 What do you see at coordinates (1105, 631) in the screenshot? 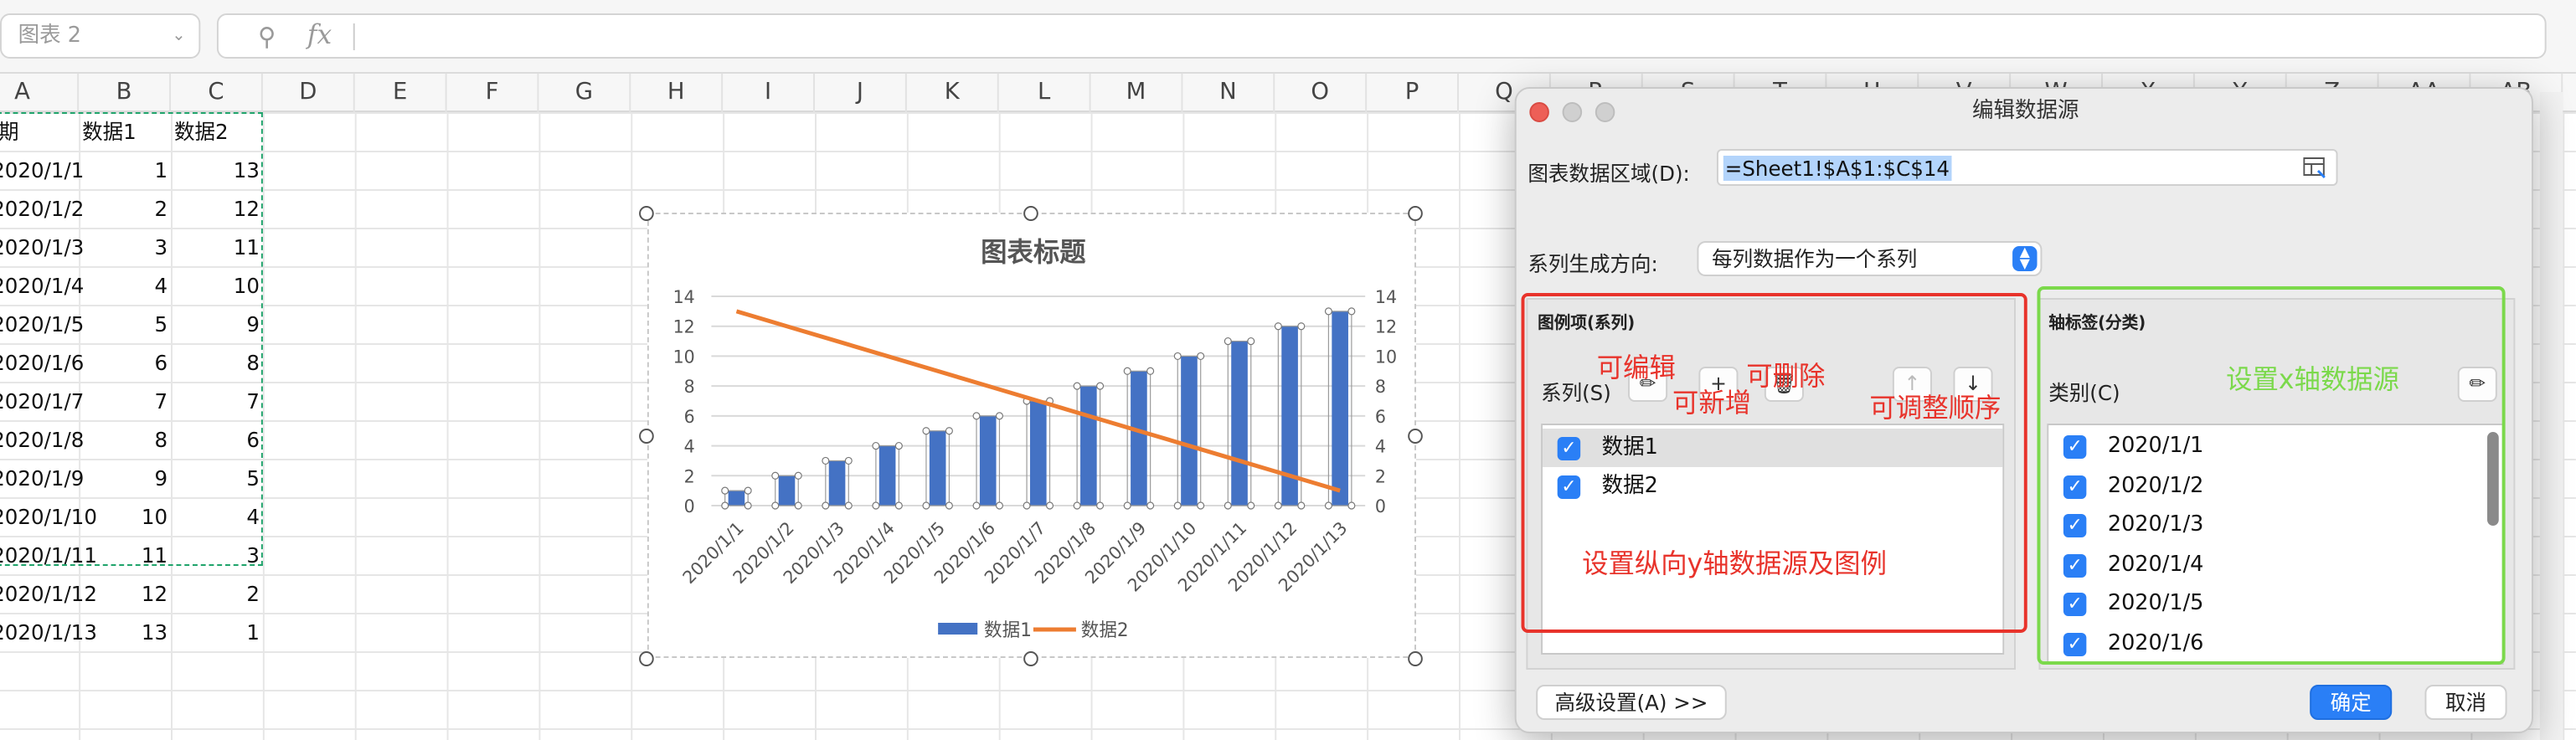
I see `legend-label: 数据2` at bounding box center [1105, 631].